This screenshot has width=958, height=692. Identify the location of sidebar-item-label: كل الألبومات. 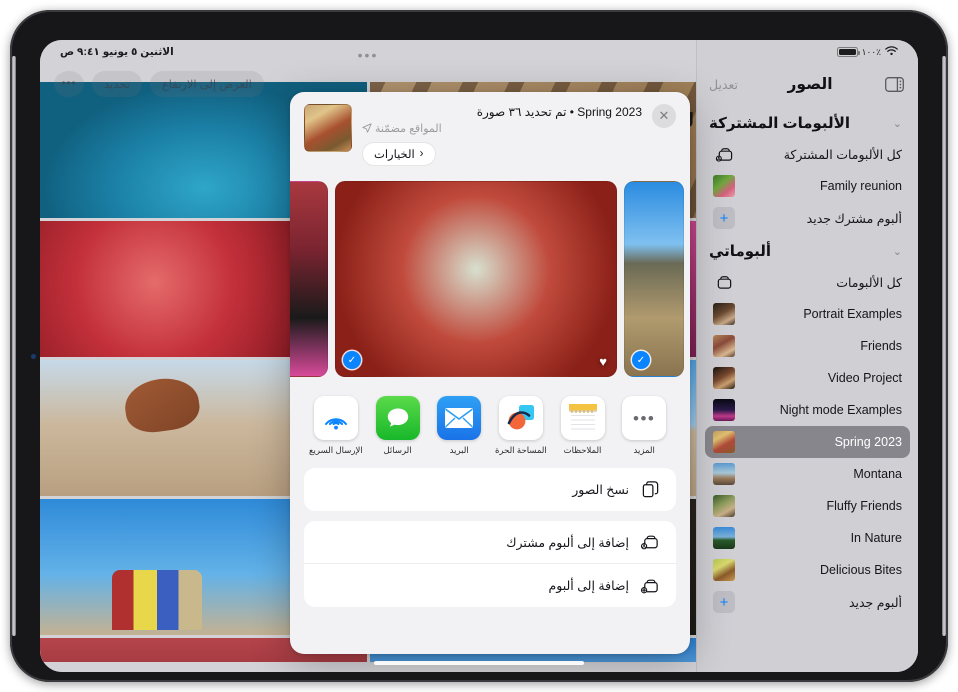
(869, 282).